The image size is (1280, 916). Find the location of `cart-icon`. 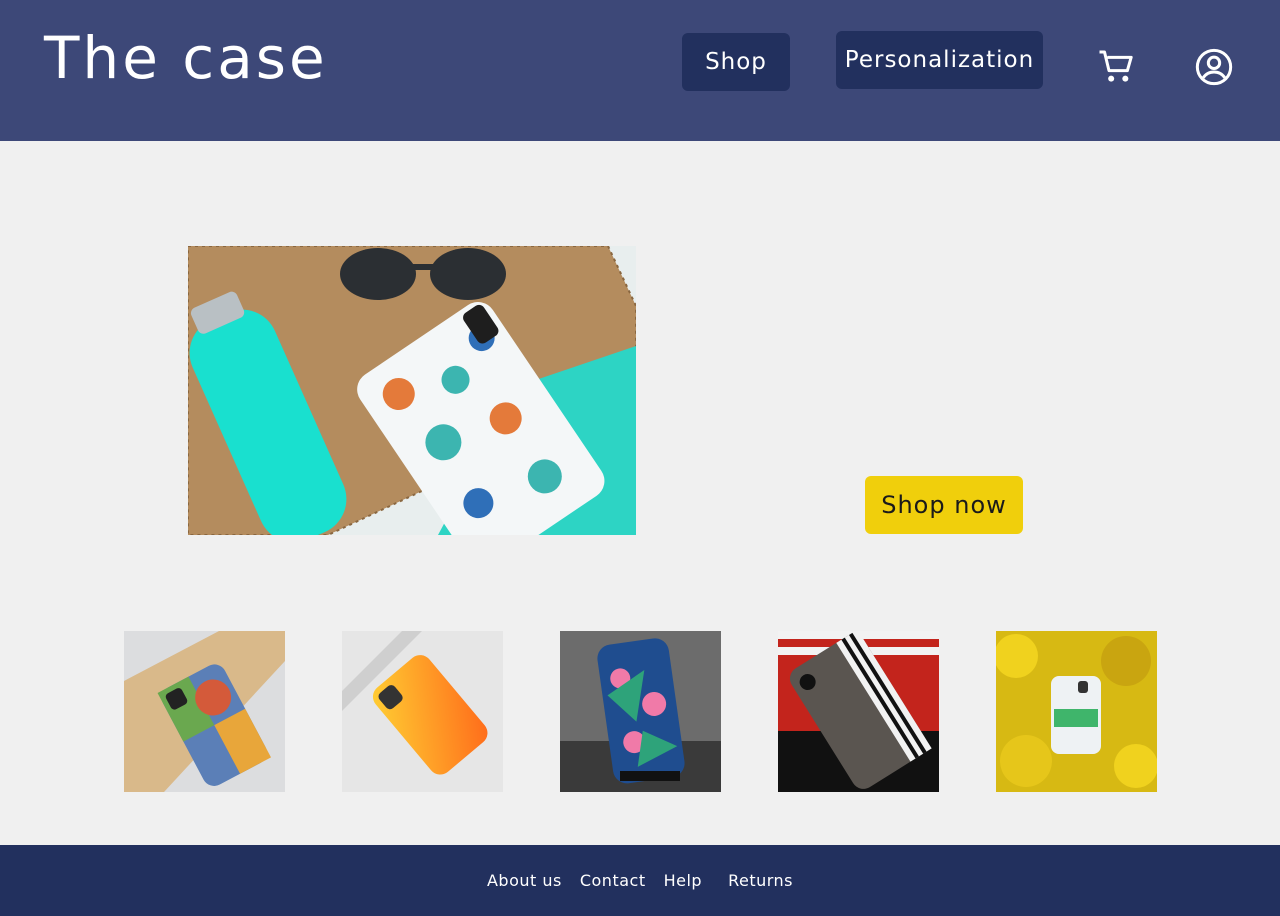

cart-icon is located at coordinates (1117, 67).